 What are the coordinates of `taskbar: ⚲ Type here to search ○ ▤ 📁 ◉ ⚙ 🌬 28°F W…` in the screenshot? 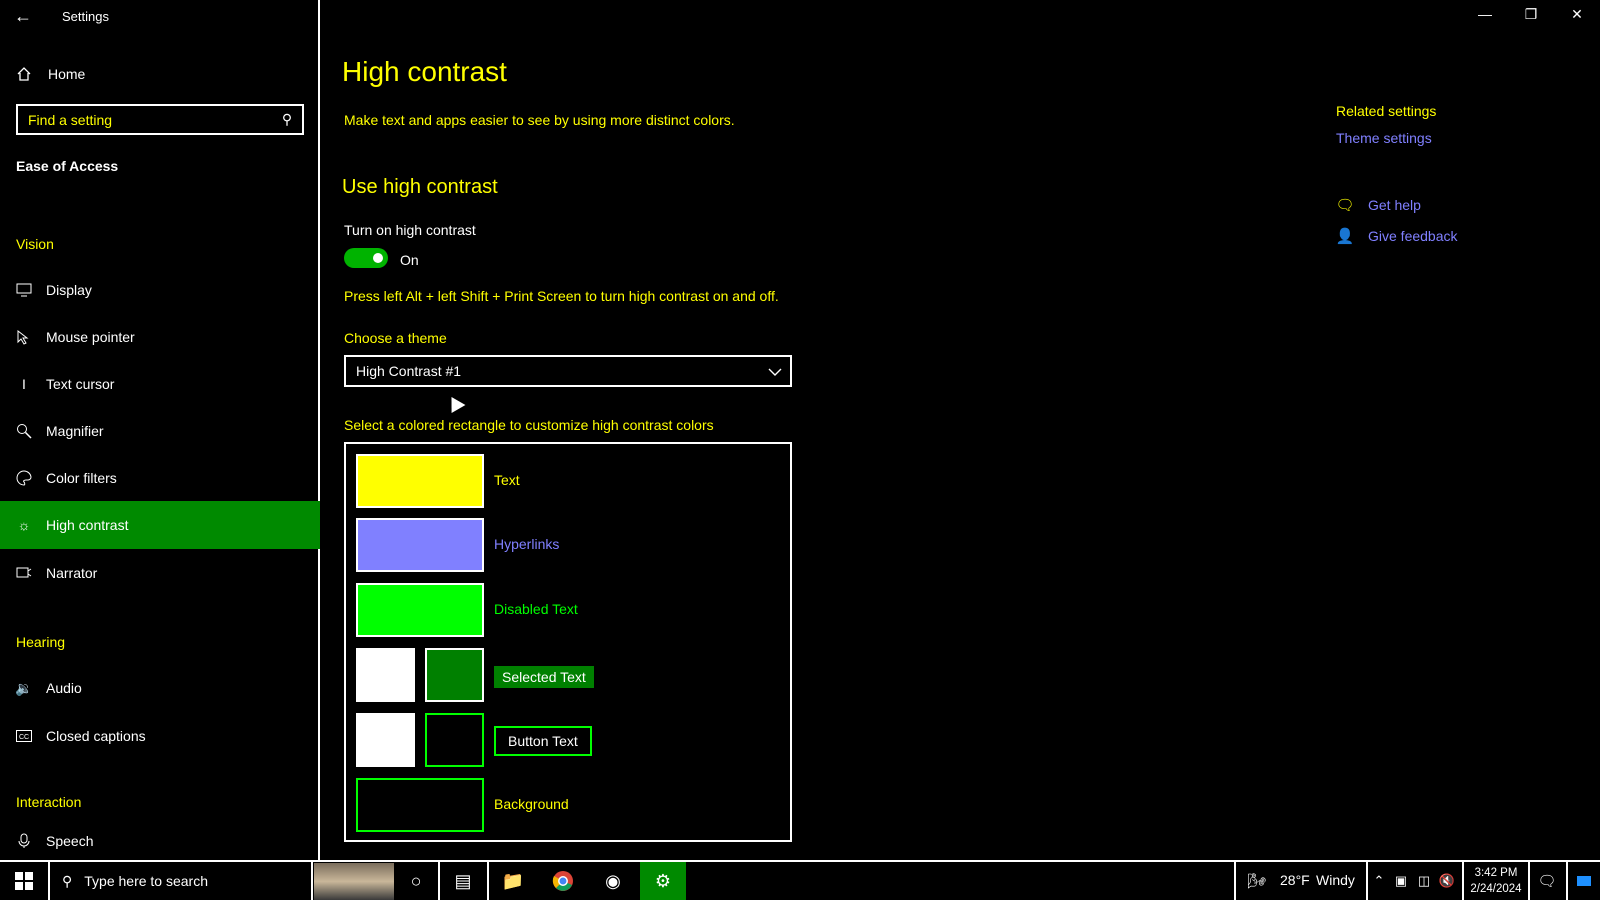 It's located at (800, 880).